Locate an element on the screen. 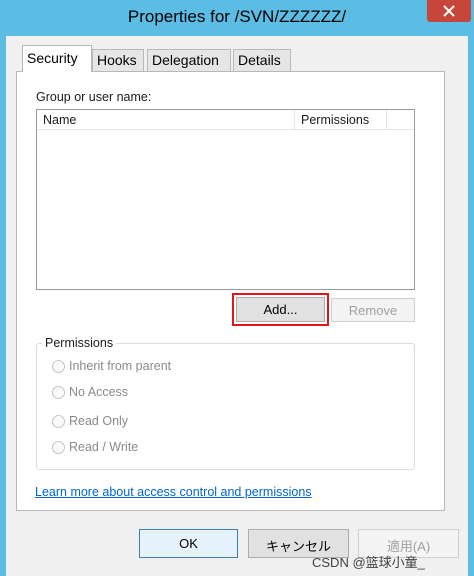  title-bar: Properties for /SVN/ZZZZZZ/ is located at coordinates (237, 18).